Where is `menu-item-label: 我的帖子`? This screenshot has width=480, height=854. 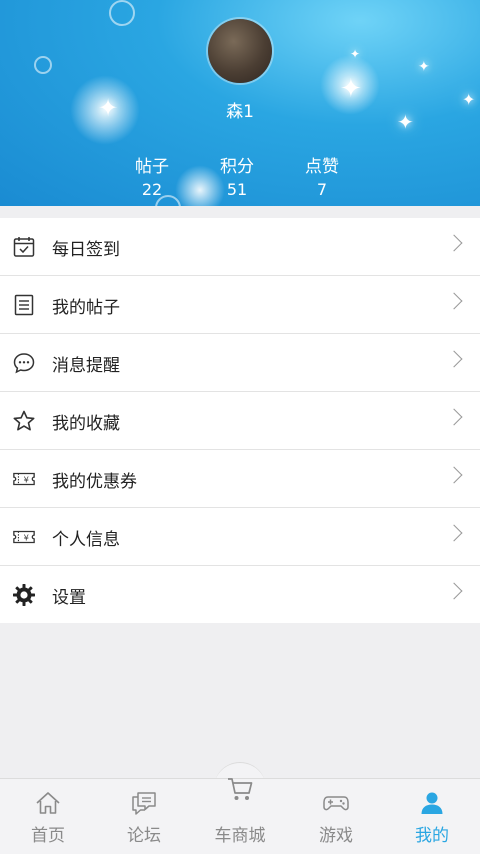 menu-item-label: 我的帖子 is located at coordinates (86, 308).